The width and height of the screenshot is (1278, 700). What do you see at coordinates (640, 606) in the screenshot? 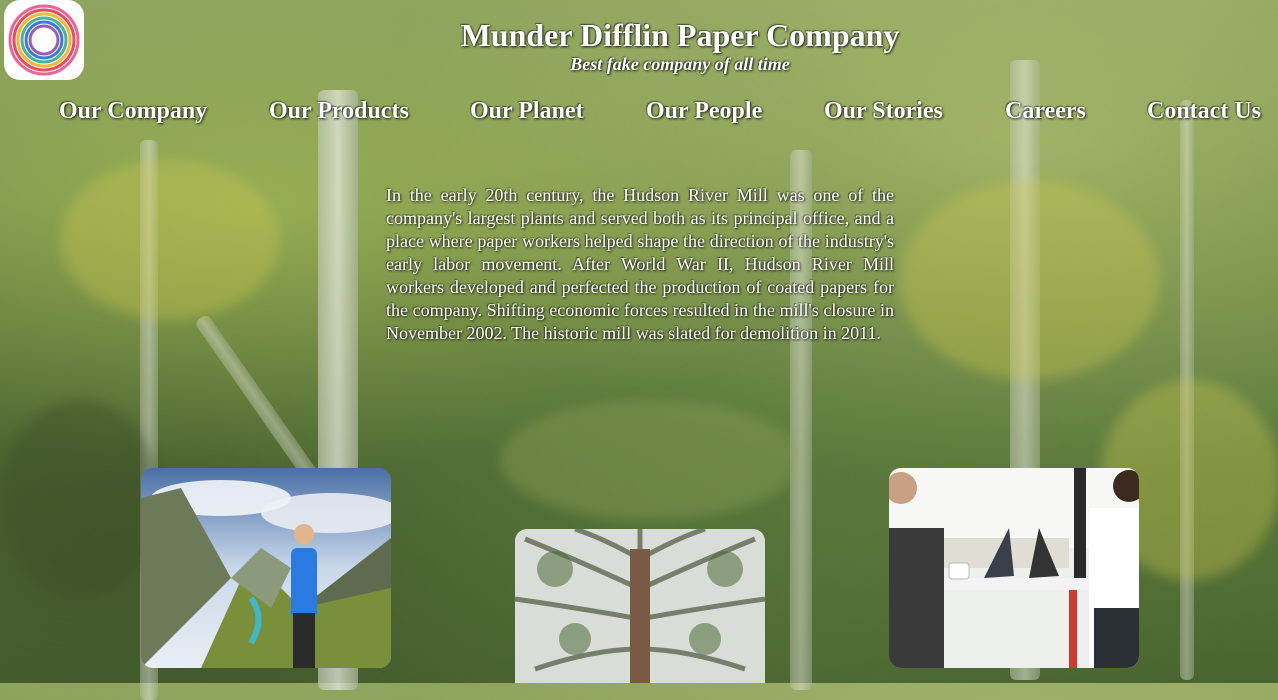
I see `tree-canopy-image` at bounding box center [640, 606].